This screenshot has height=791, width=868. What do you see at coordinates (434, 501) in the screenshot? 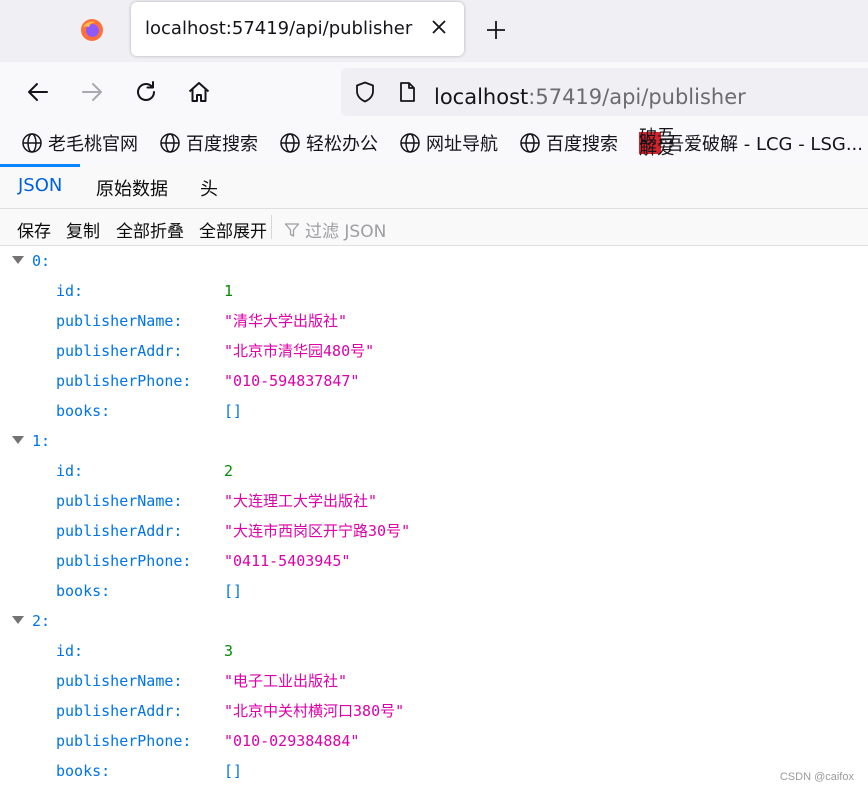
I see `json-field-row: publisherName: "大连理工大学出版社"` at bounding box center [434, 501].